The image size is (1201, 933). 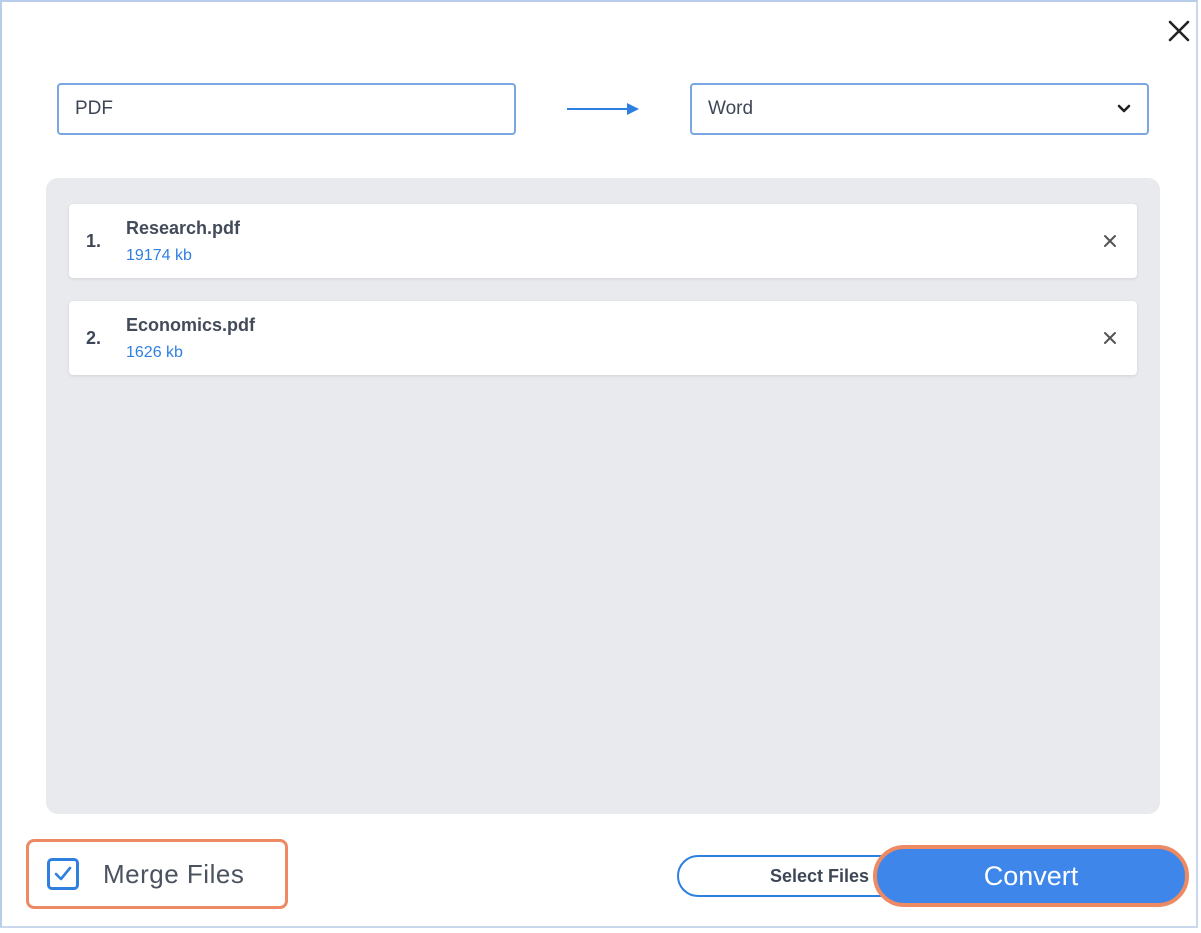 I want to click on chevron-down-icon, so click(x=1124, y=108).